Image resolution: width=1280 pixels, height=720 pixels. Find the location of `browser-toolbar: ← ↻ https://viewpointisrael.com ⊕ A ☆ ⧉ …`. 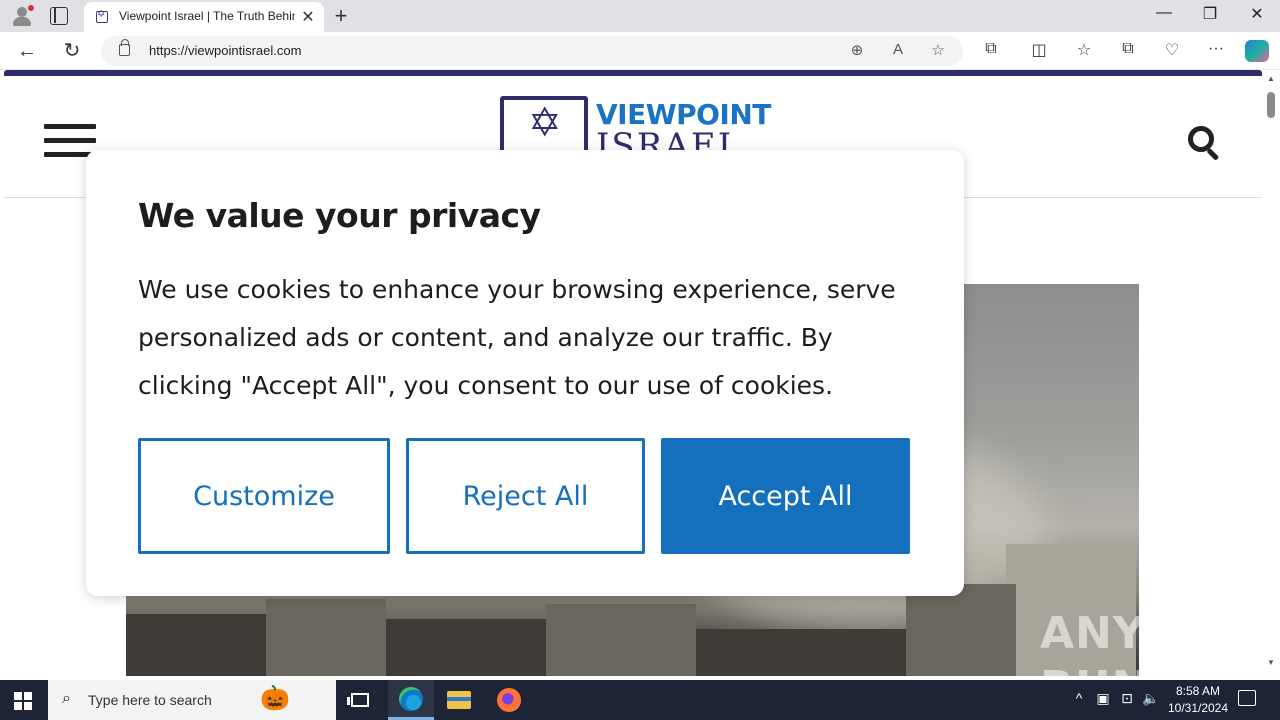

browser-toolbar: ← ↻ https://viewpointisrael.com ⊕ A ☆ ⧉ … is located at coordinates (640, 51).